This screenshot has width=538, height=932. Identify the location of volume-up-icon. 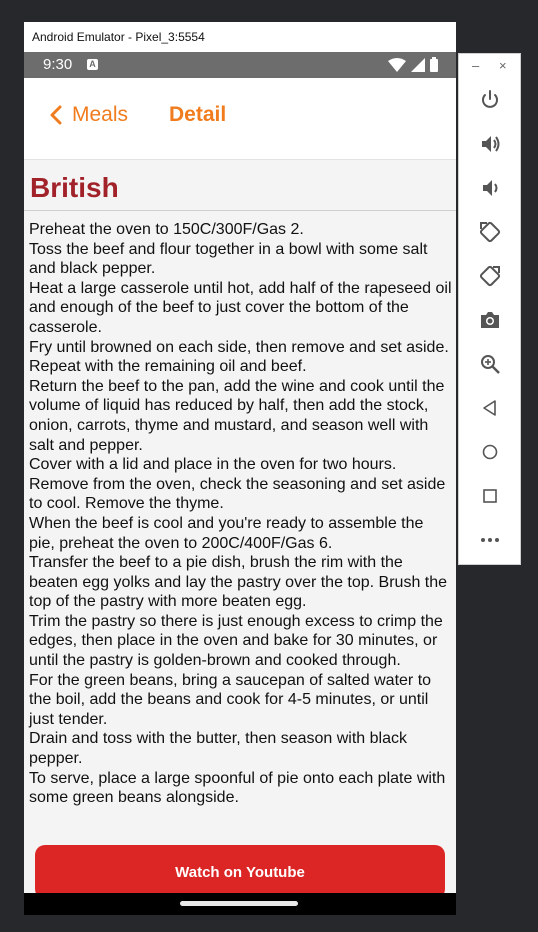
(490, 144).